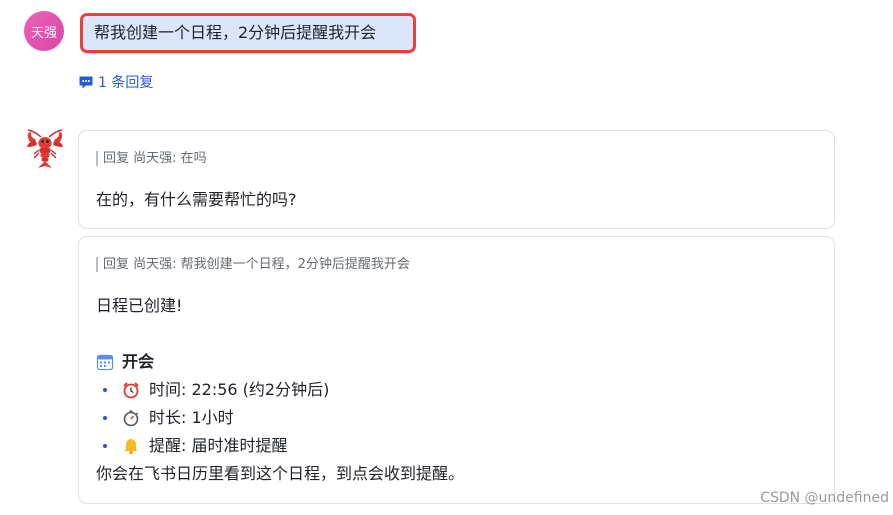 Image resolution: width=893 pixels, height=515 pixels. Describe the element at coordinates (139, 305) in the screenshot. I see `schedule-created-text: 日程已创建!` at that location.